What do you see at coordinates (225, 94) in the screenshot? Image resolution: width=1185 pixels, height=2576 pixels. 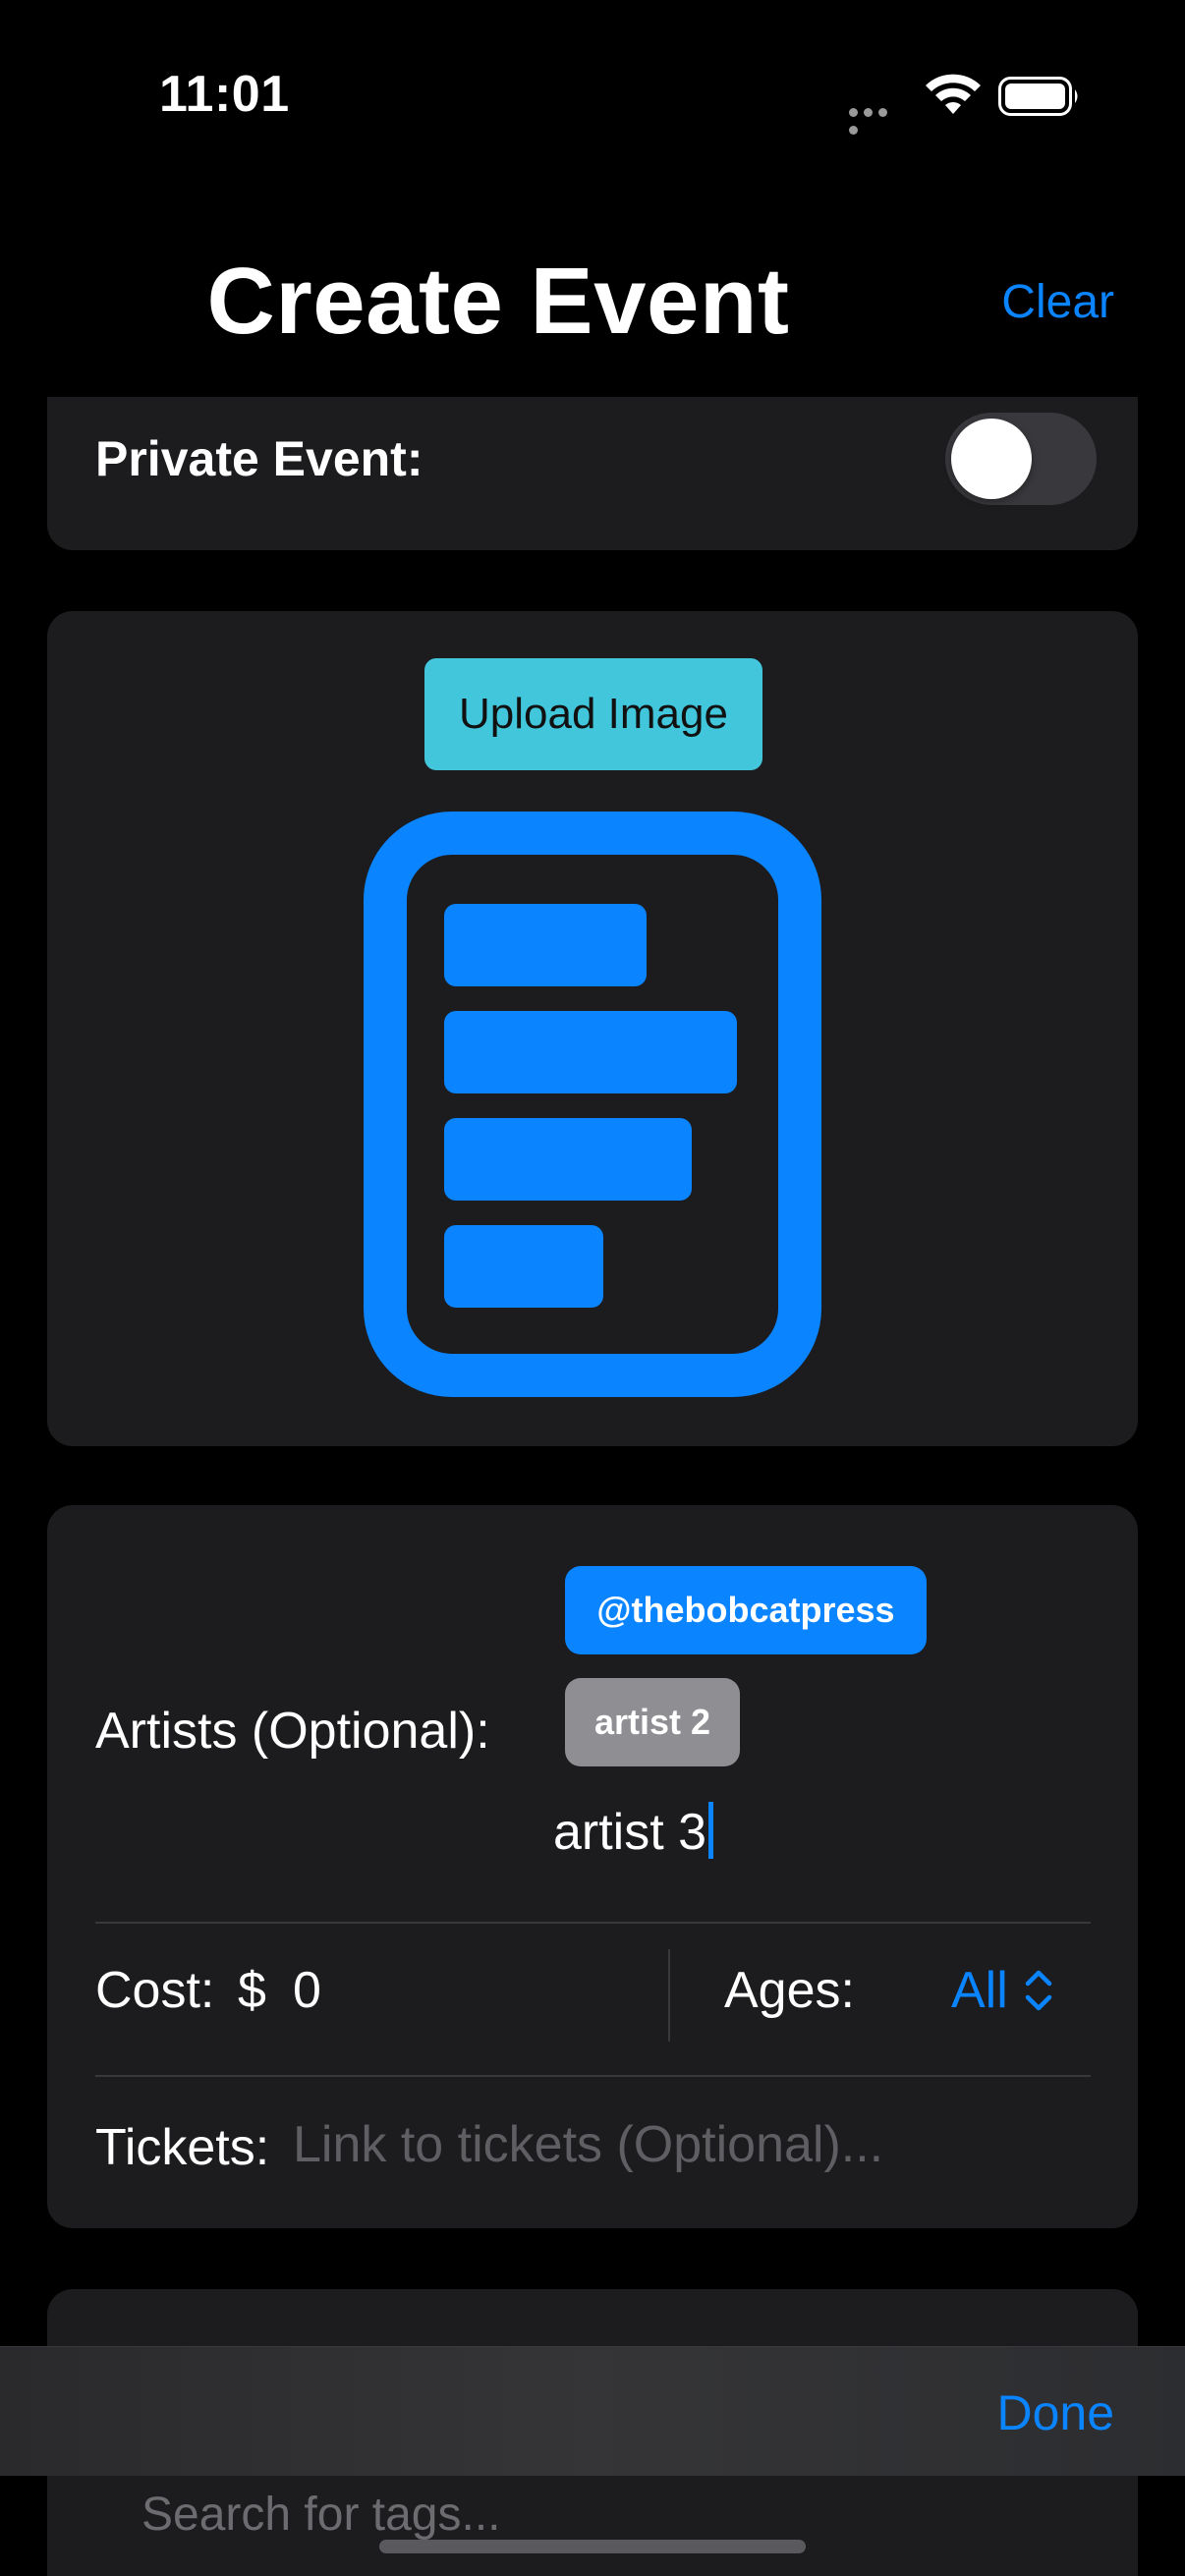 I see `status-time: 11:01` at bounding box center [225, 94].